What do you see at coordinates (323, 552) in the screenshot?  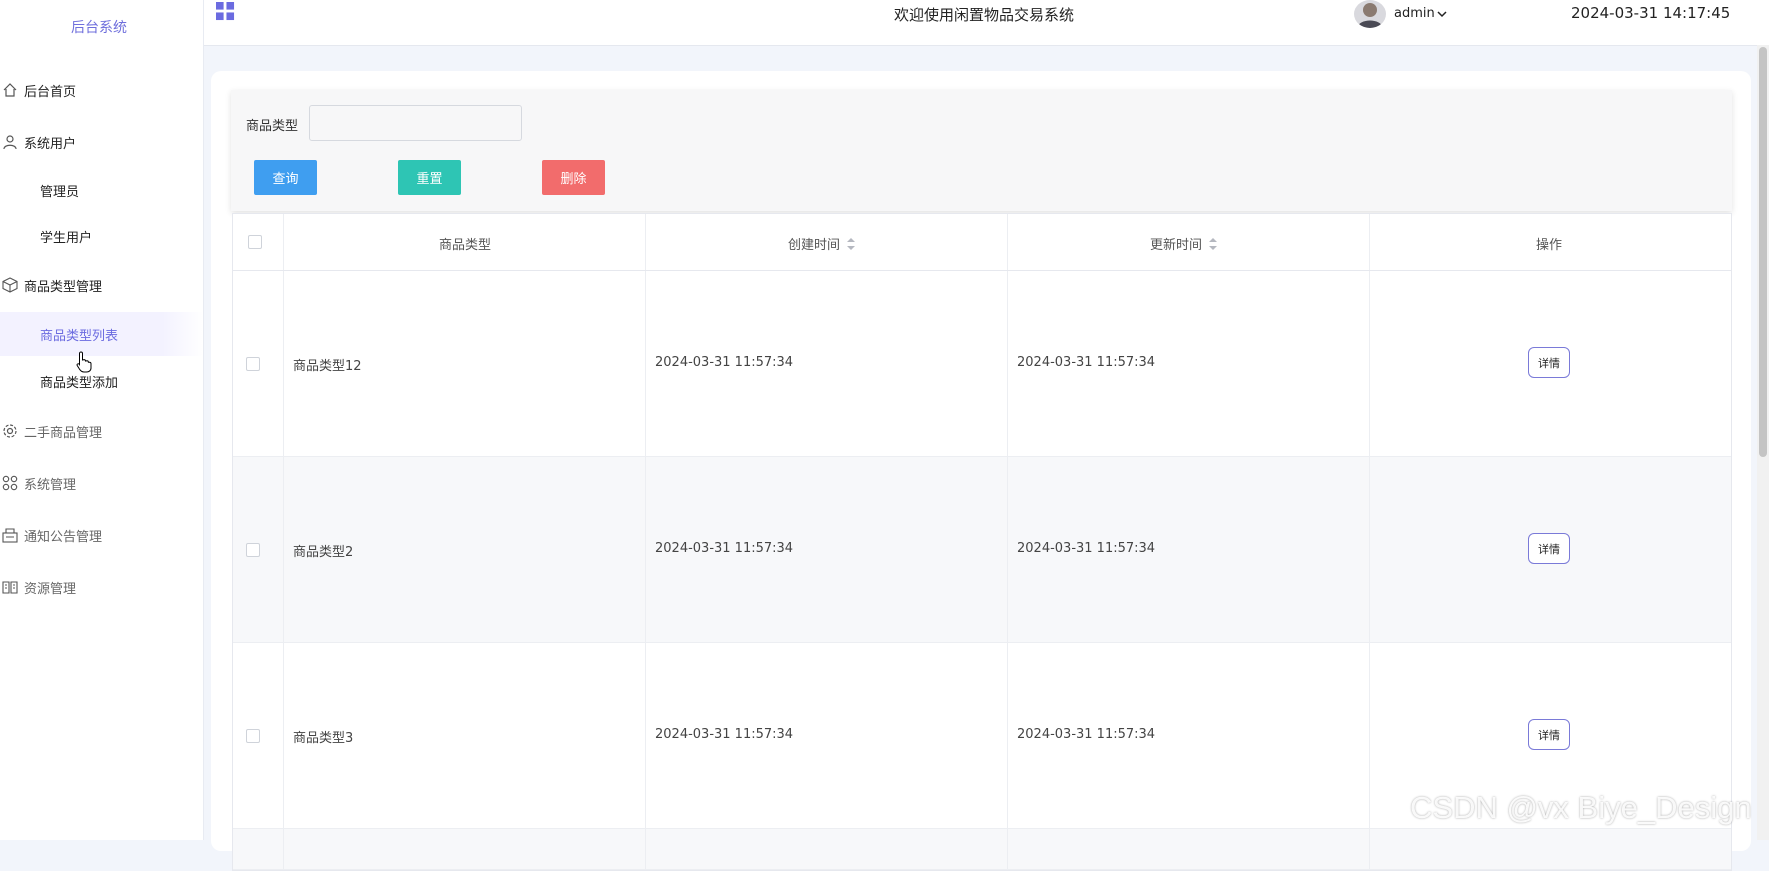 I see `cell-category: 商品类型2` at bounding box center [323, 552].